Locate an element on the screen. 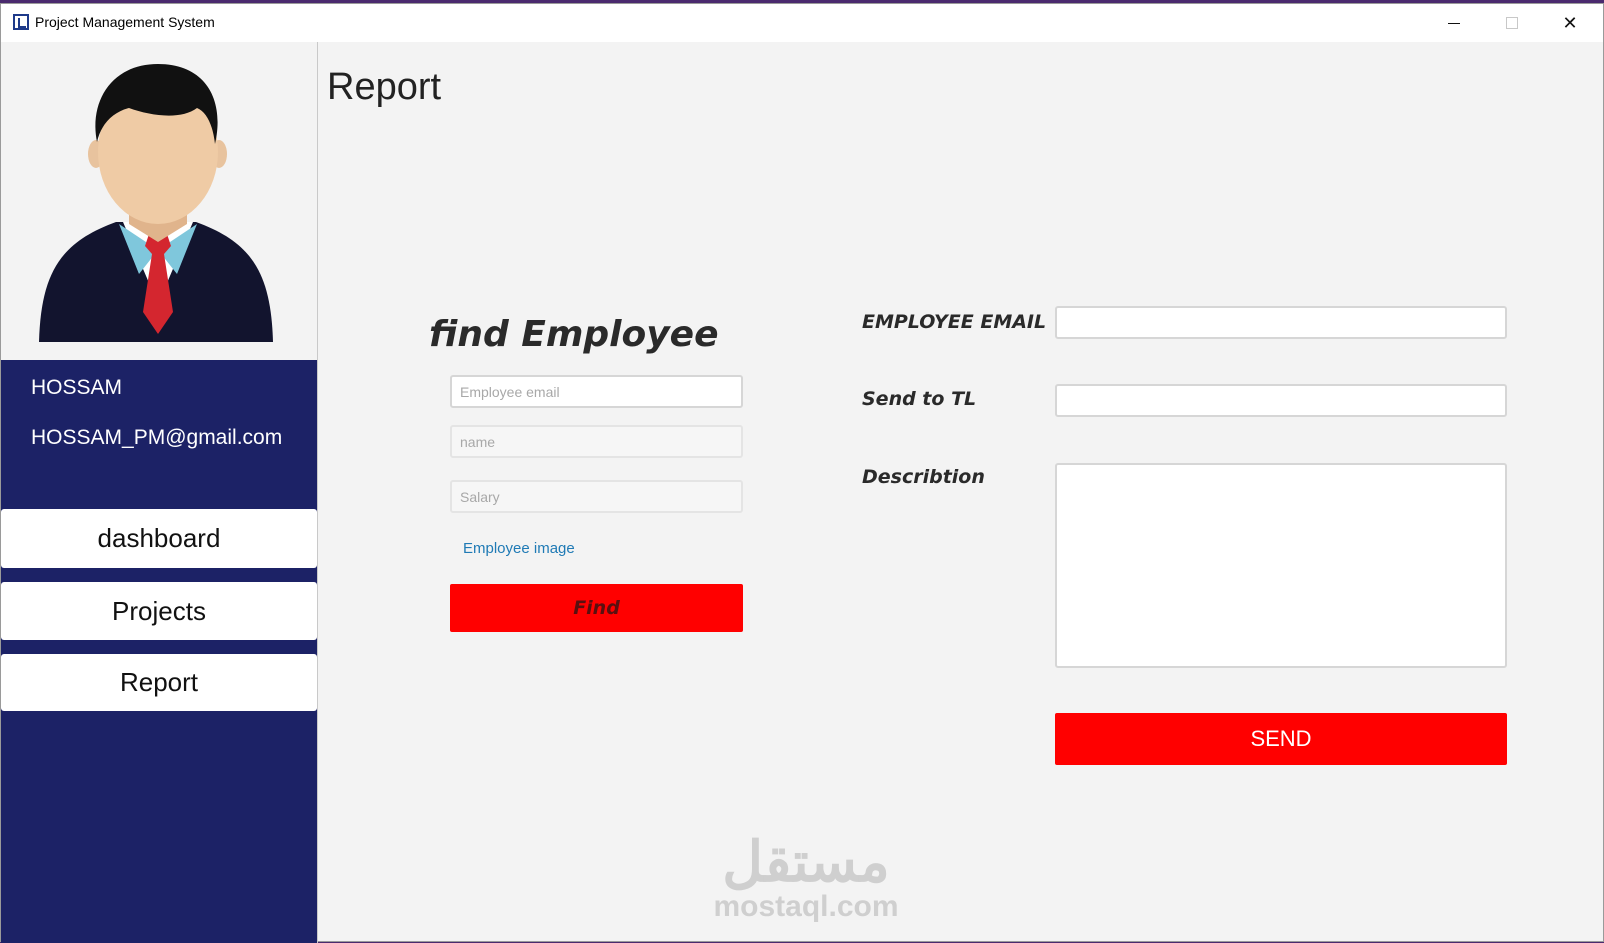  watermark-arabic: مستقل is located at coordinates (806, 861).